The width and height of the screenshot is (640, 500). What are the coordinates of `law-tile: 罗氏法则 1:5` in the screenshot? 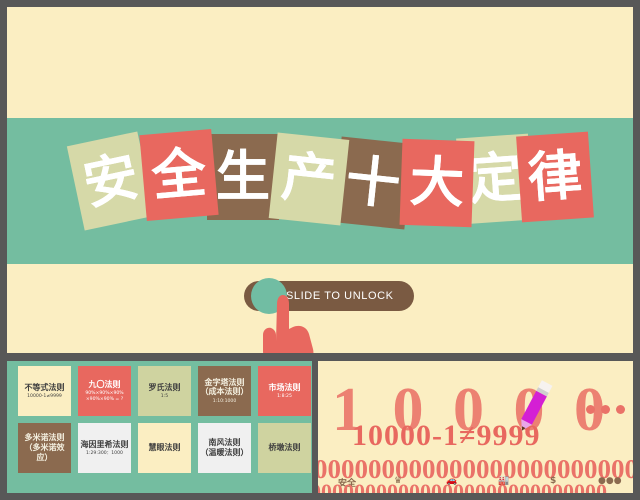 It's located at (164, 391).